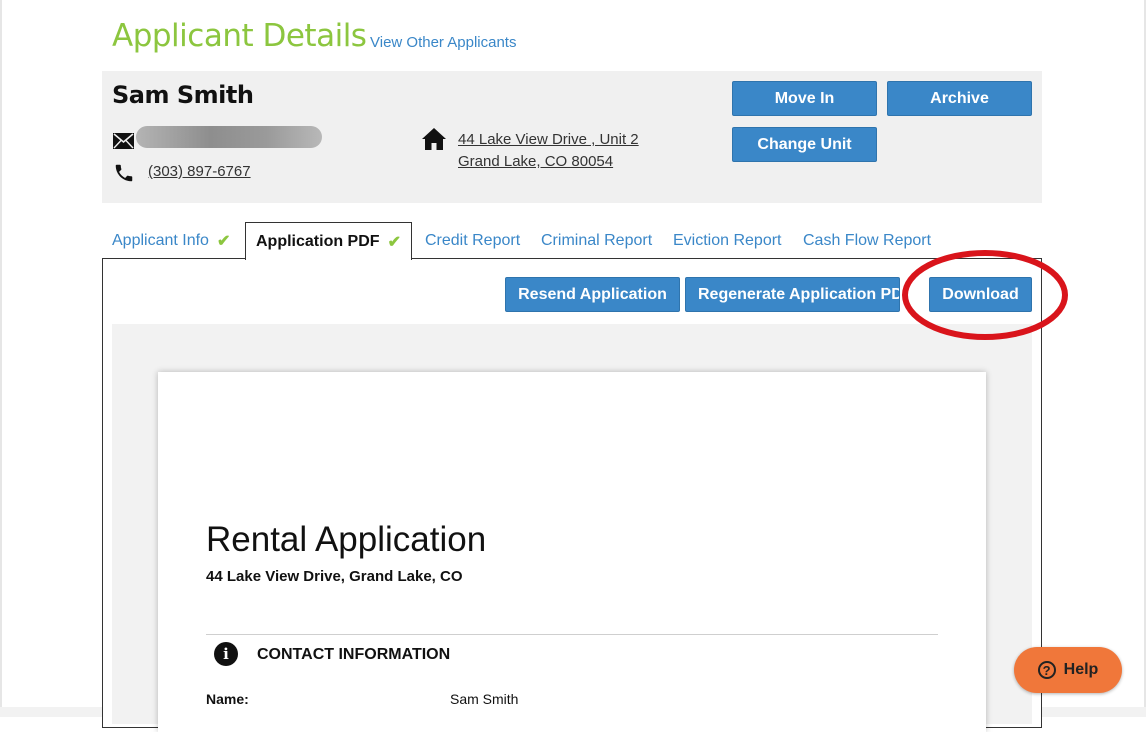 This screenshot has width=1146, height=732. Describe the element at coordinates (346, 539) in the screenshot. I see `pdf-title: Rental Application` at that location.